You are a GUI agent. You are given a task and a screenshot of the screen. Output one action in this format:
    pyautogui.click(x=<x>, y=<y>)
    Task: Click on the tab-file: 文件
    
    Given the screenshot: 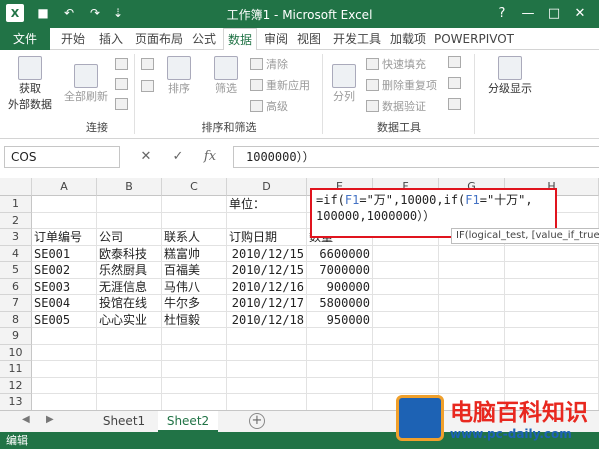 What is the action you would take?
    pyautogui.click(x=25, y=39)
    